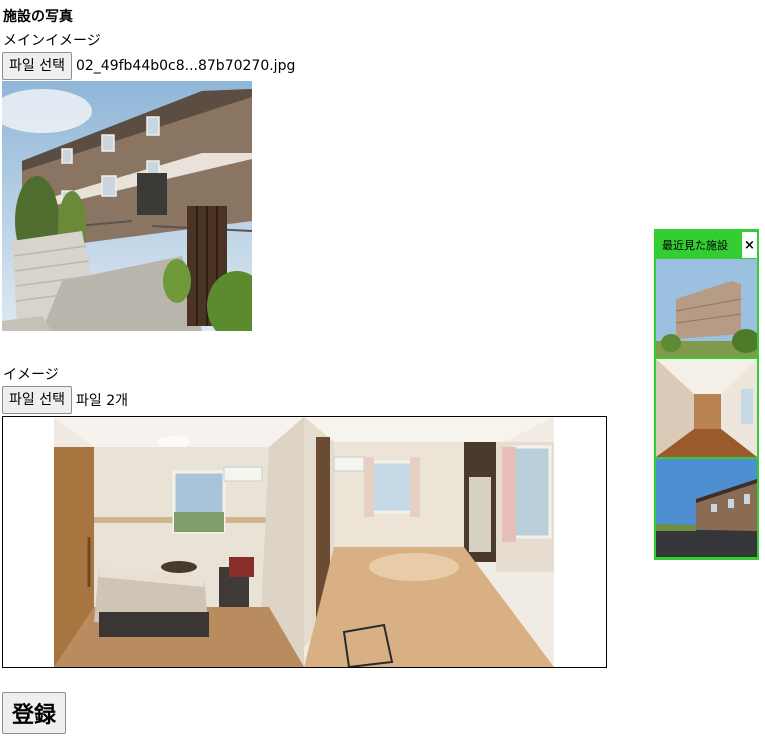 The width and height of the screenshot is (765, 740). Describe the element at coordinates (101, 401) in the screenshot. I see `images-file-status: 파일 2개` at that location.